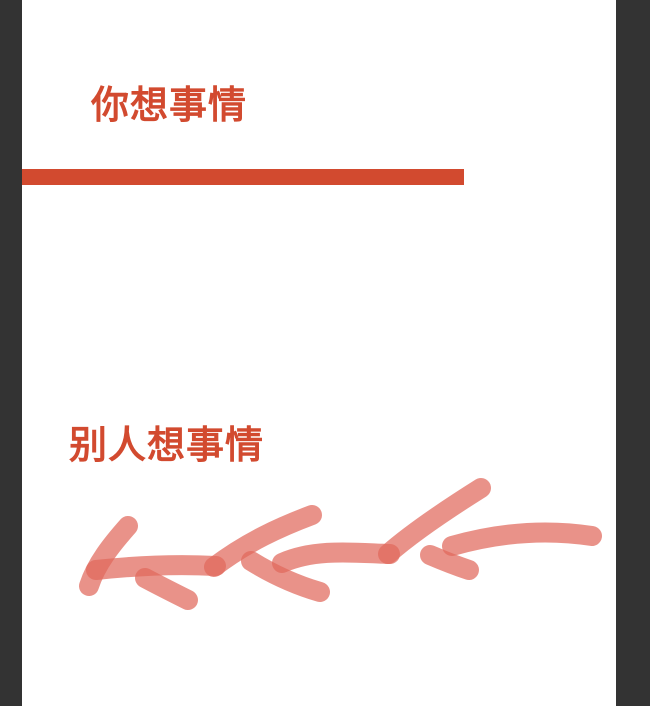 This screenshot has height=706, width=650. I want to click on accent-divider-bar, so click(243, 177).